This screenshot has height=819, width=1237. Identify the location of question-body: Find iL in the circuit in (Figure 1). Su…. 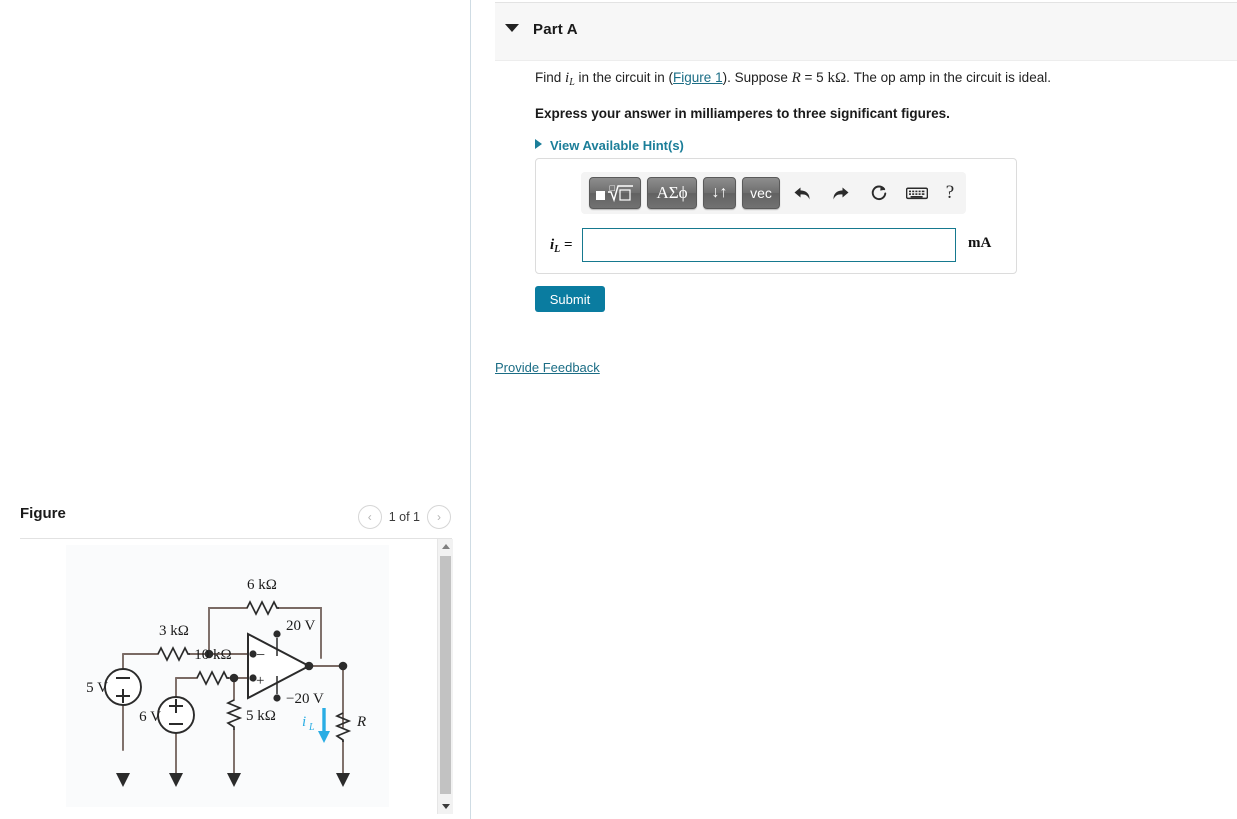
(865, 111).